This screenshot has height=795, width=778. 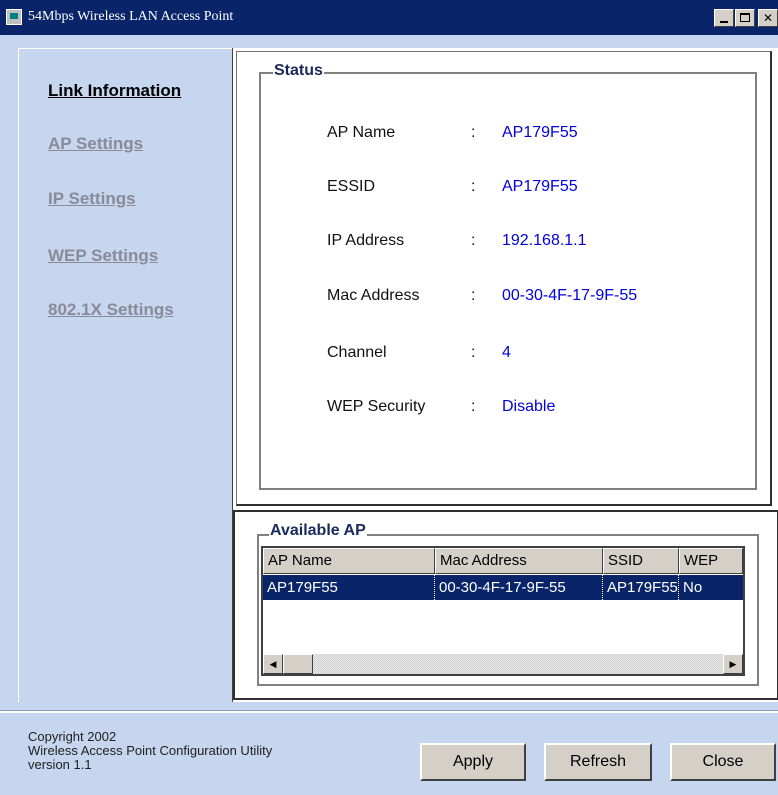 I want to click on nav-link-information: Link Information, so click(x=114, y=91).